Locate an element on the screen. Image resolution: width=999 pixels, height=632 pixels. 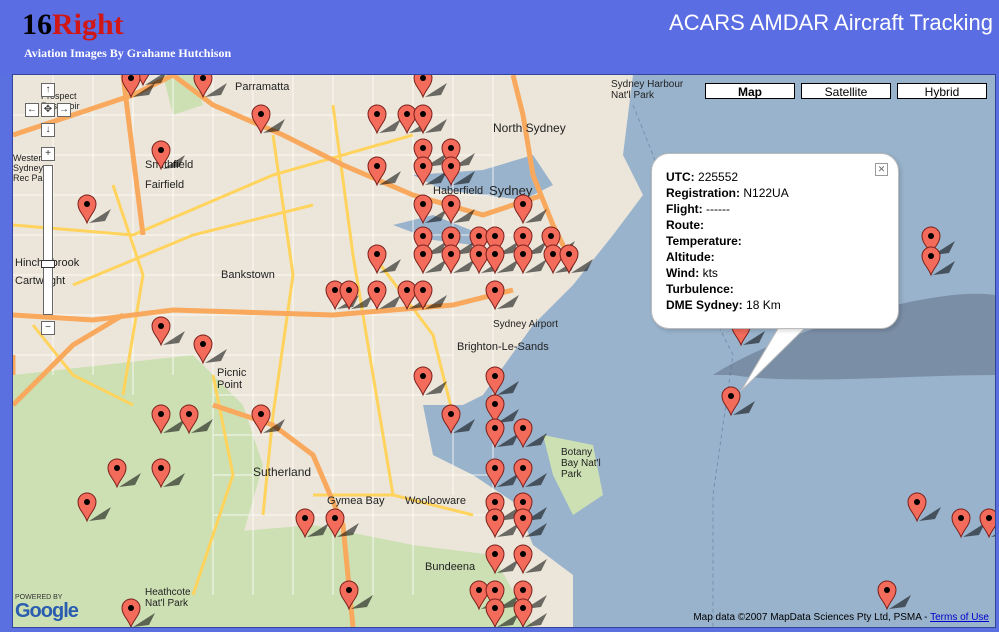
logo-word: Right is located at coordinates (88, 24).